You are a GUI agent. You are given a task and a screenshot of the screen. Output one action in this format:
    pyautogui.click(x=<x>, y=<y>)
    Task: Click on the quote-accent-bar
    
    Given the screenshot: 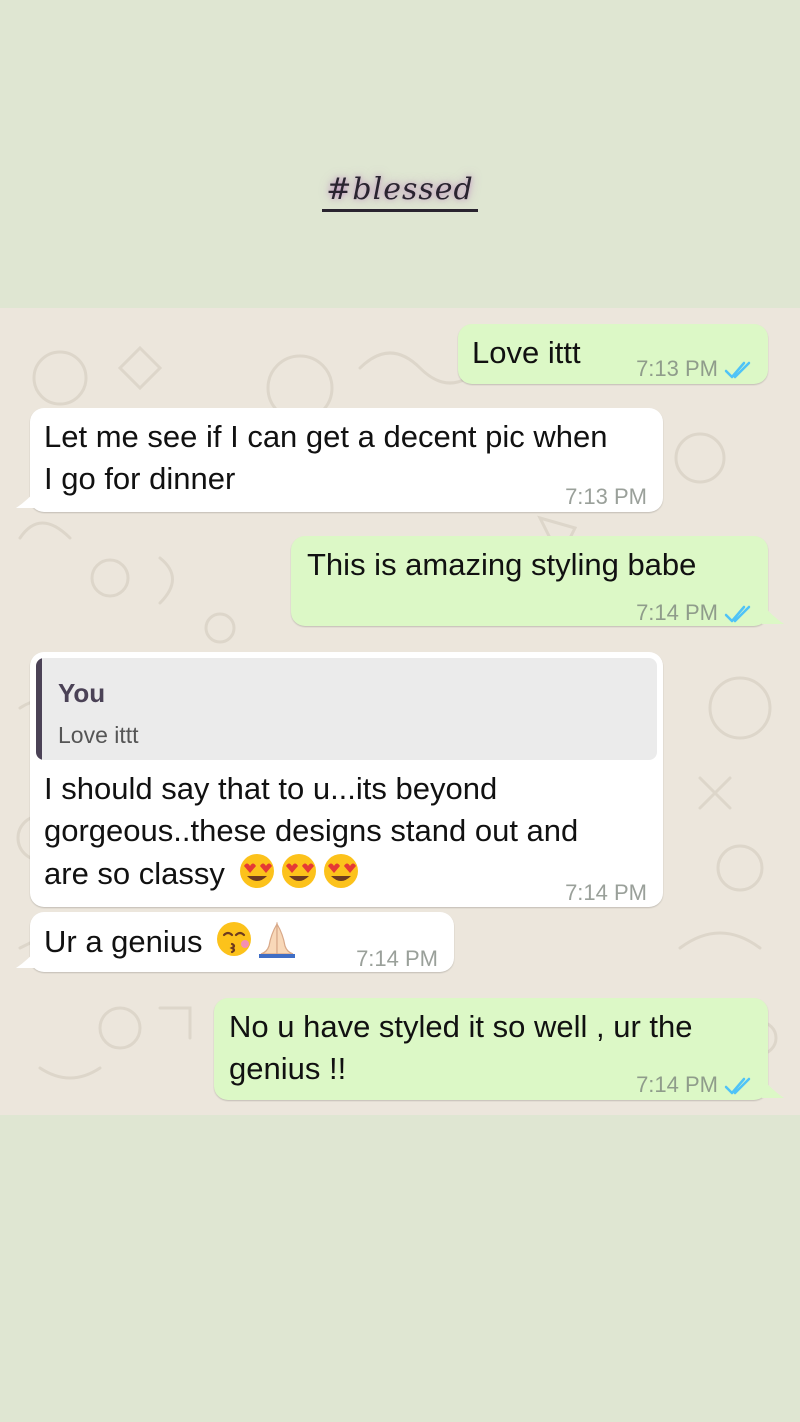 What is the action you would take?
    pyautogui.click(x=39, y=709)
    